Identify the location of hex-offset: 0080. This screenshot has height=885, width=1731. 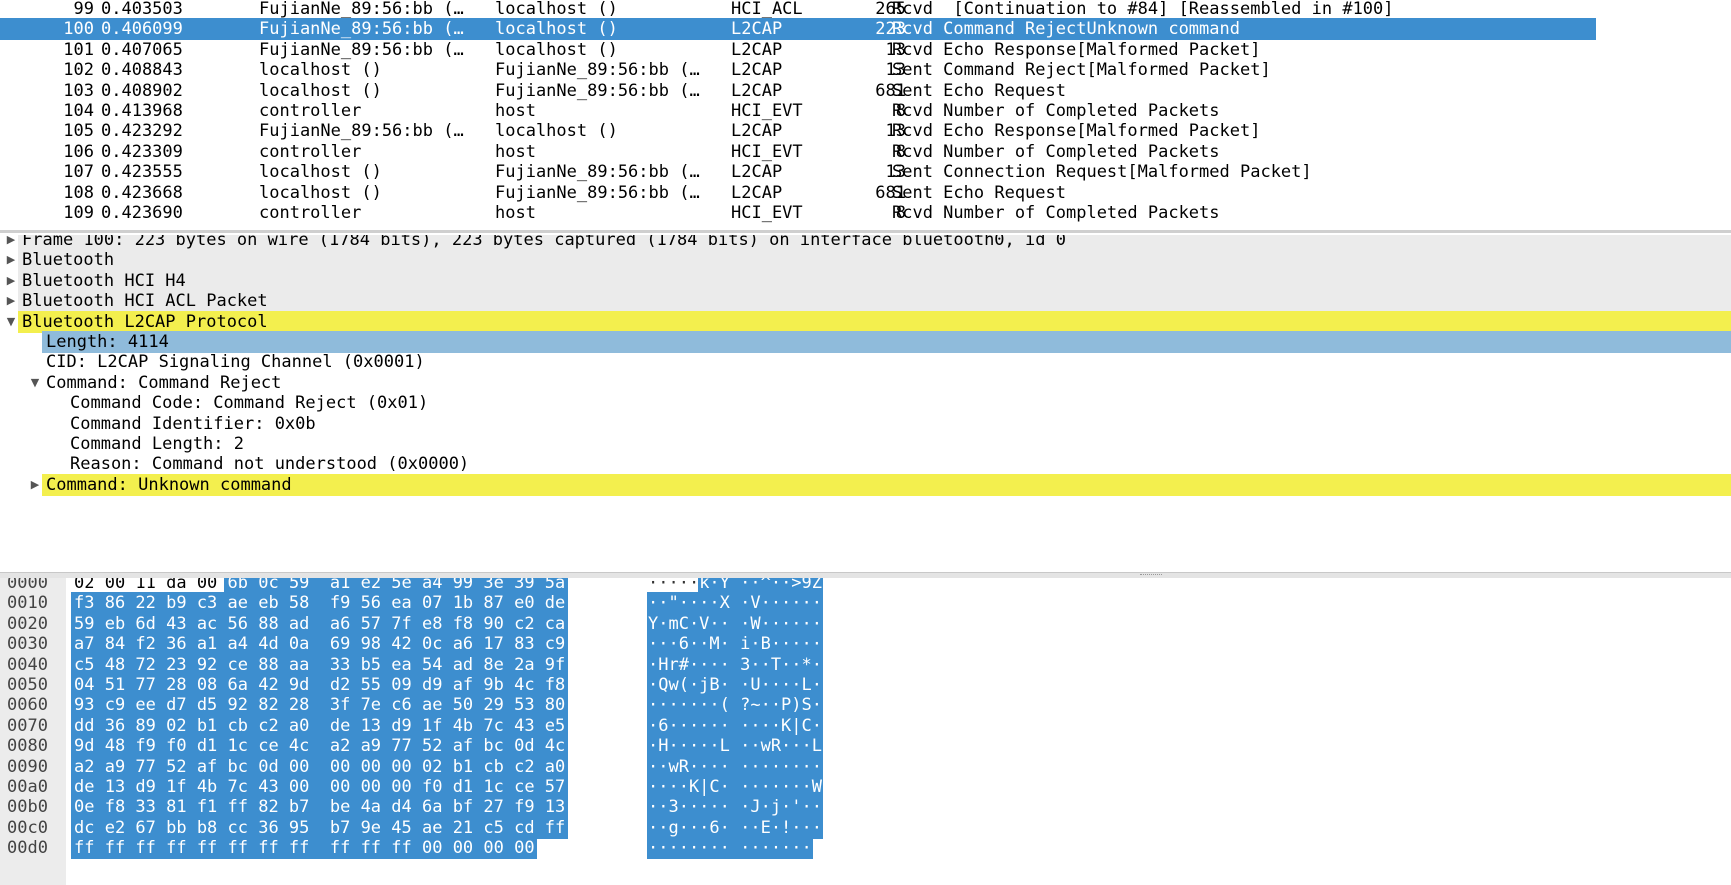
(27, 746).